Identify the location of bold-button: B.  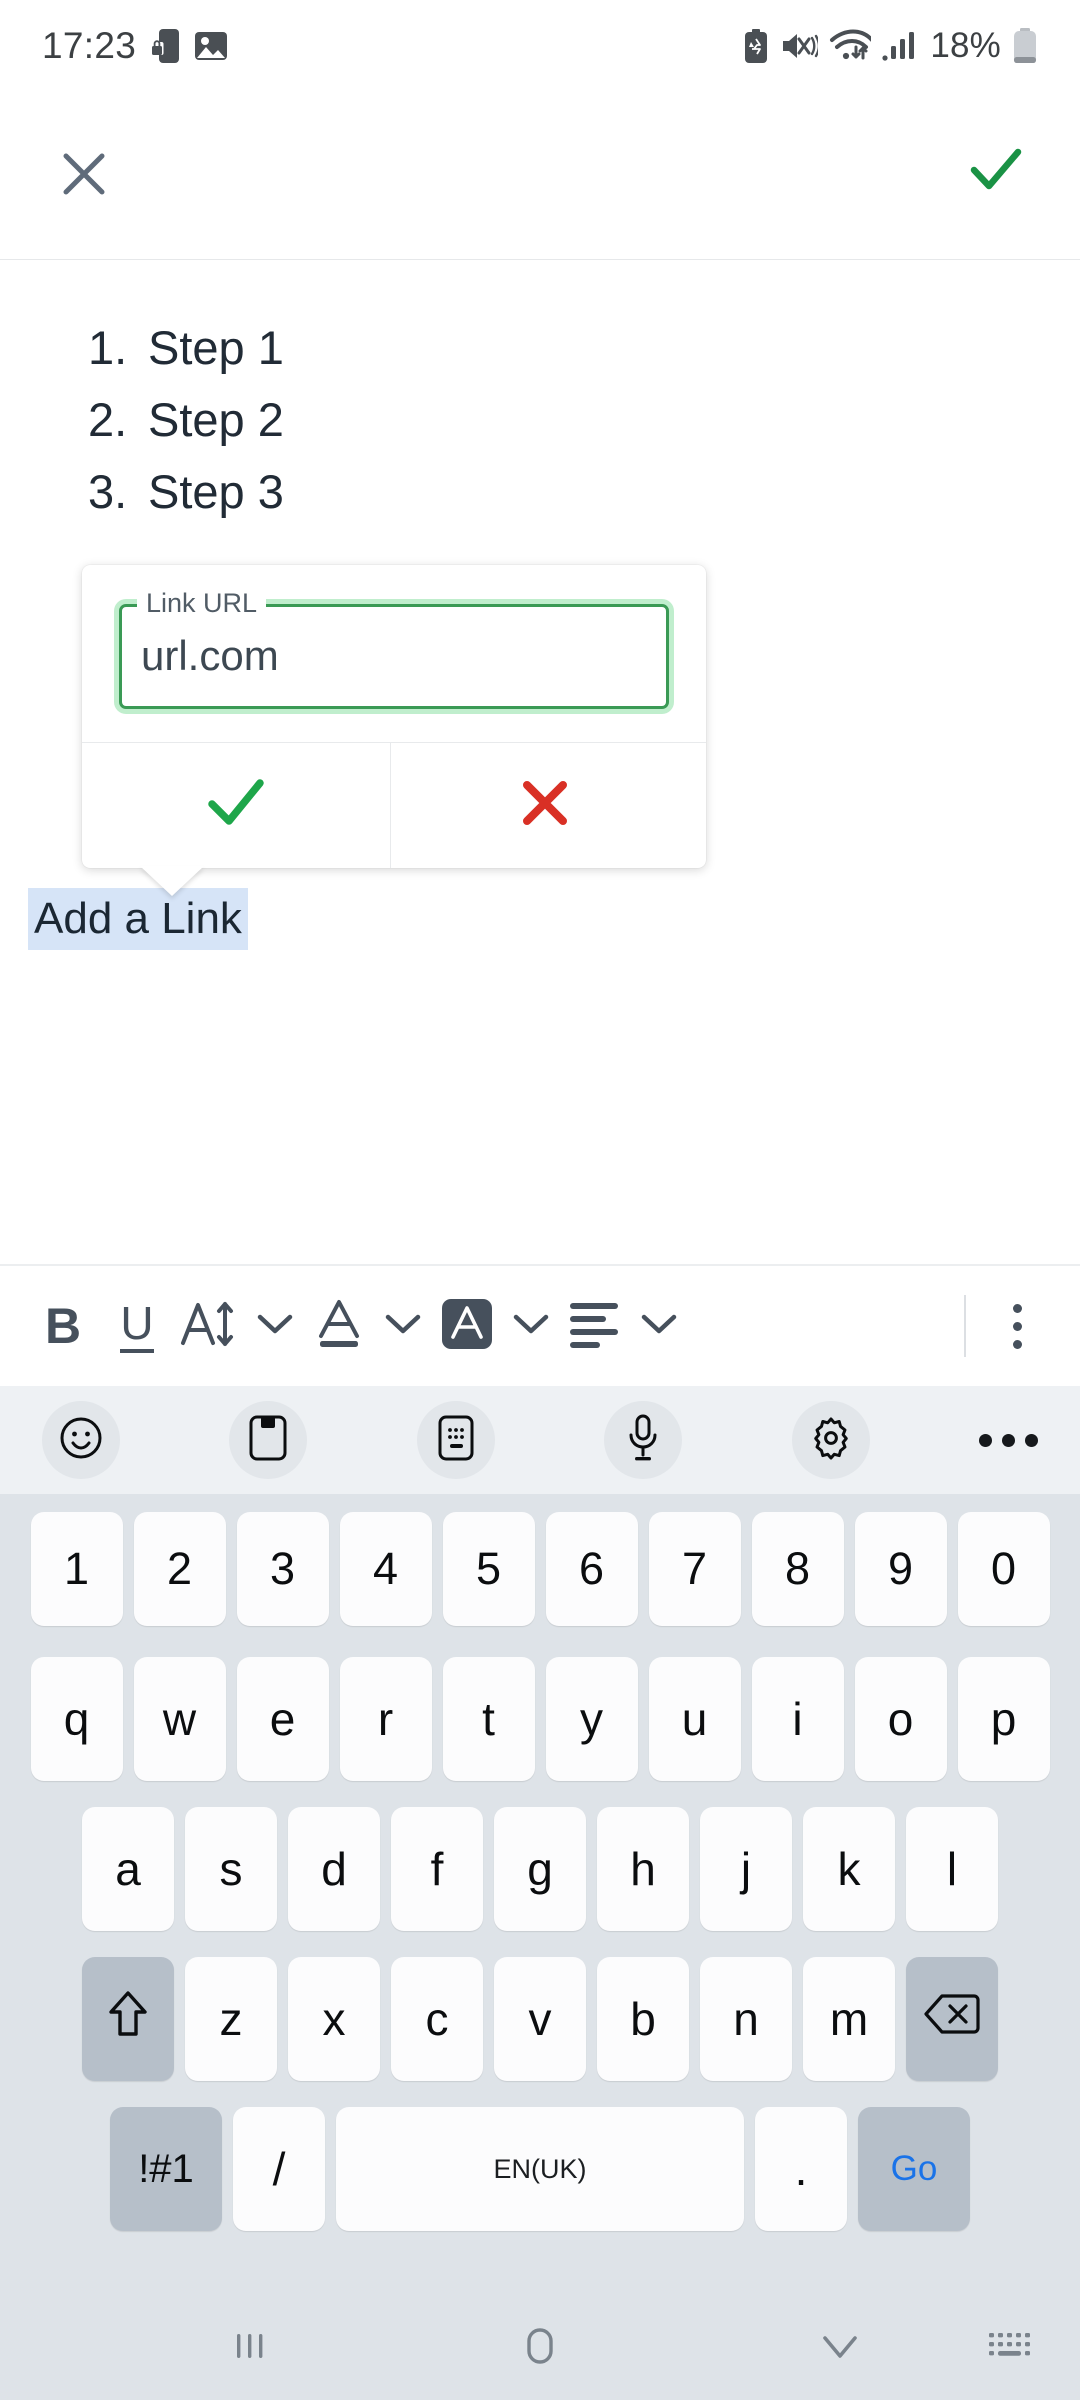
(63, 1326).